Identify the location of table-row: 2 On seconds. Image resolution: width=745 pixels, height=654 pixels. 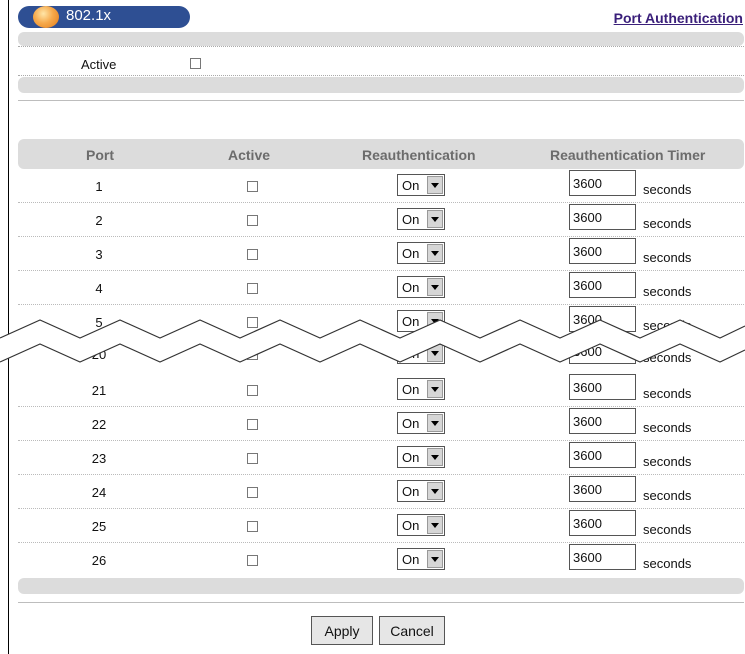
(372, 220).